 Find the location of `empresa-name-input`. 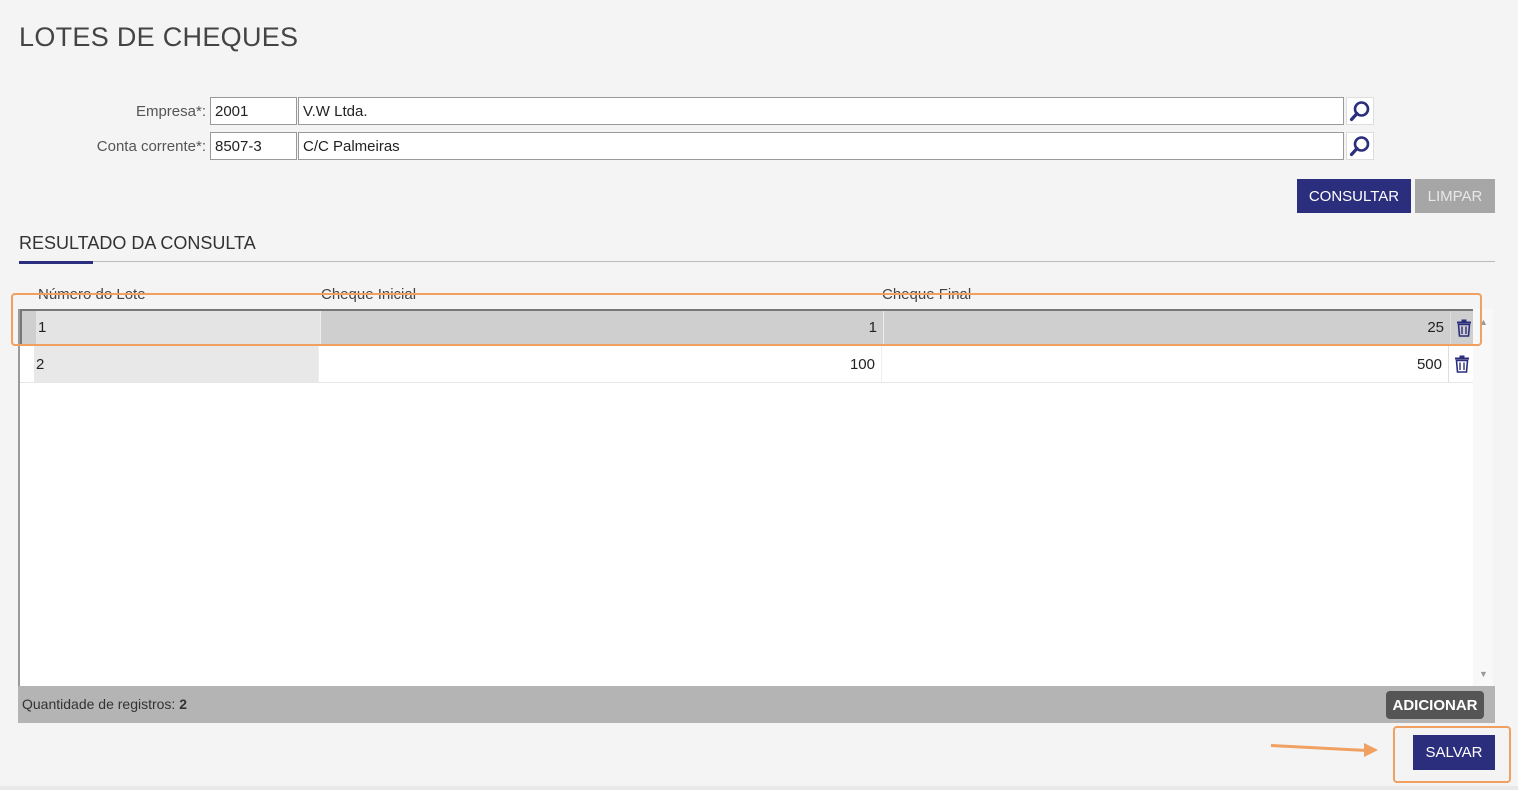

empresa-name-input is located at coordinates (821, 111).